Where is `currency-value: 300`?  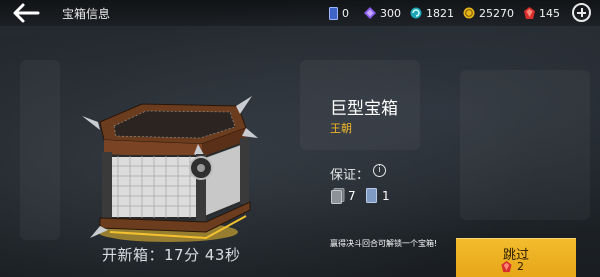
currency-value: 300 is located at coordinates (390, 13).